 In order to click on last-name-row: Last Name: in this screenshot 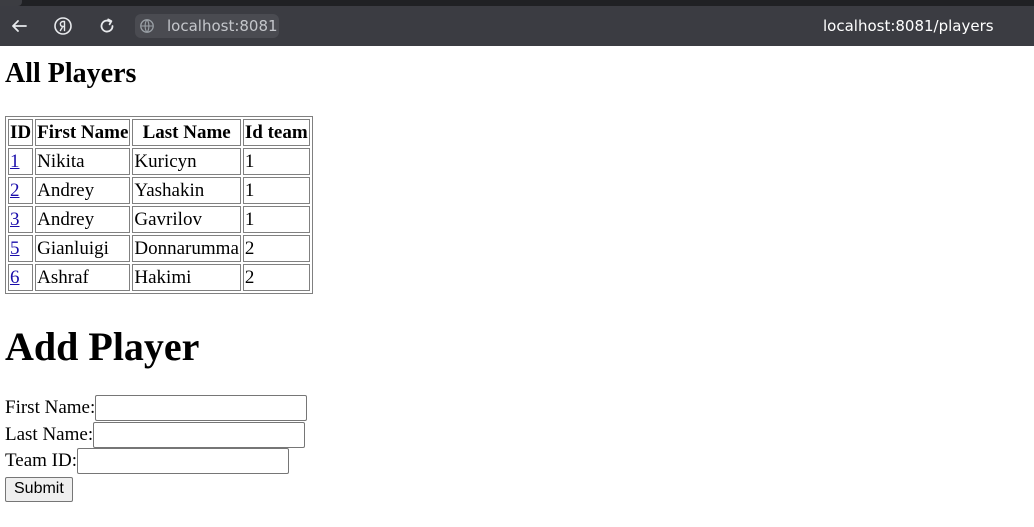, I will do `click(156, 435)`.